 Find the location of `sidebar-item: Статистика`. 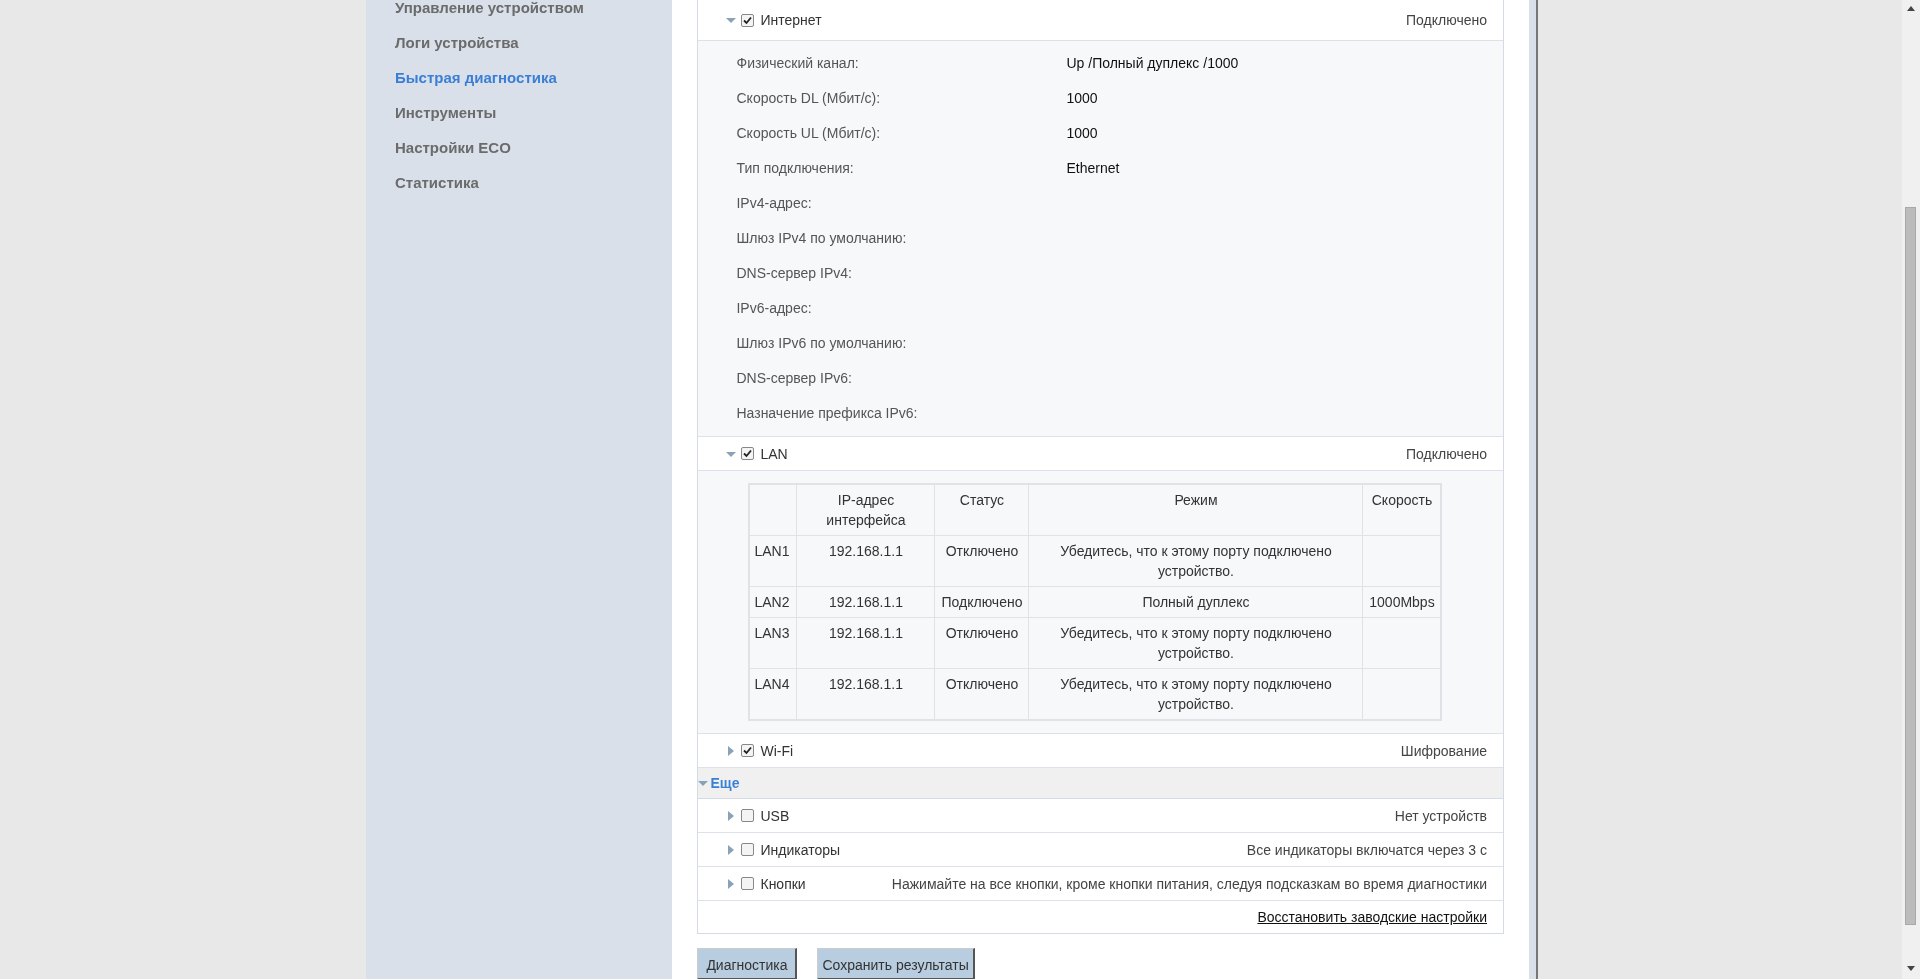

sidebar-item: Статистика is located at coordinates (437, 183).